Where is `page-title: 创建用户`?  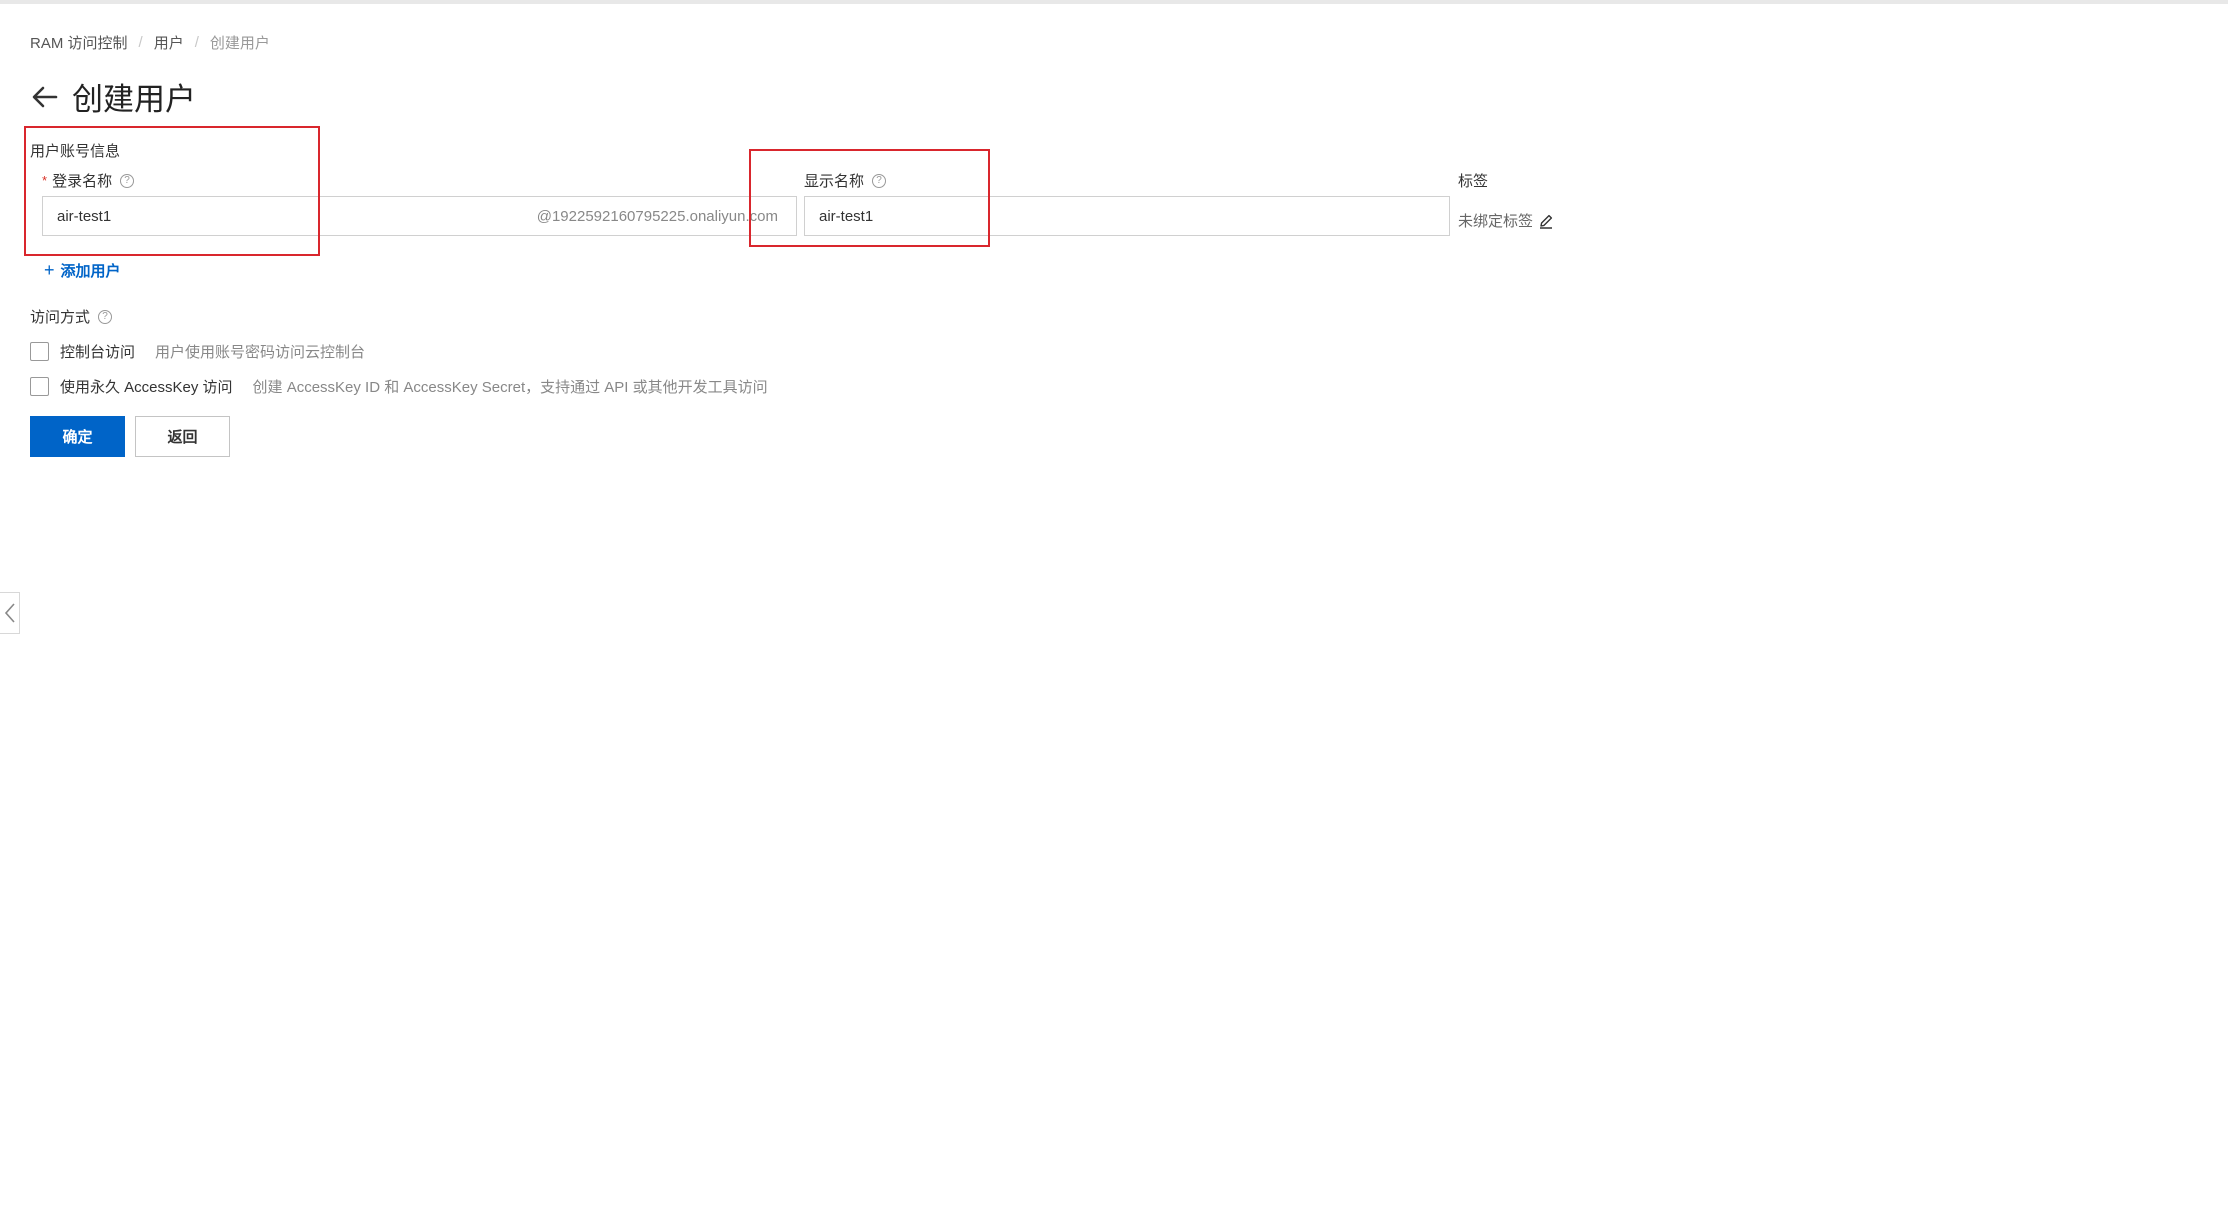 page-title: 创建用户 is located at coordinates (134, 99).